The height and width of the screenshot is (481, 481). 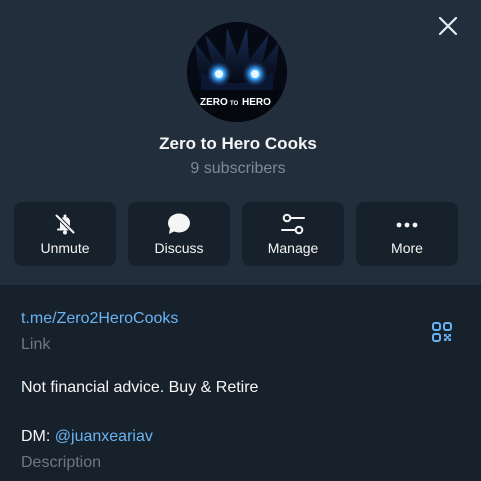 What do you see at coordinates (104, 436) in the screenshot?
I see `username-mention: @juanxeariav` at bounding box center [104, 436].